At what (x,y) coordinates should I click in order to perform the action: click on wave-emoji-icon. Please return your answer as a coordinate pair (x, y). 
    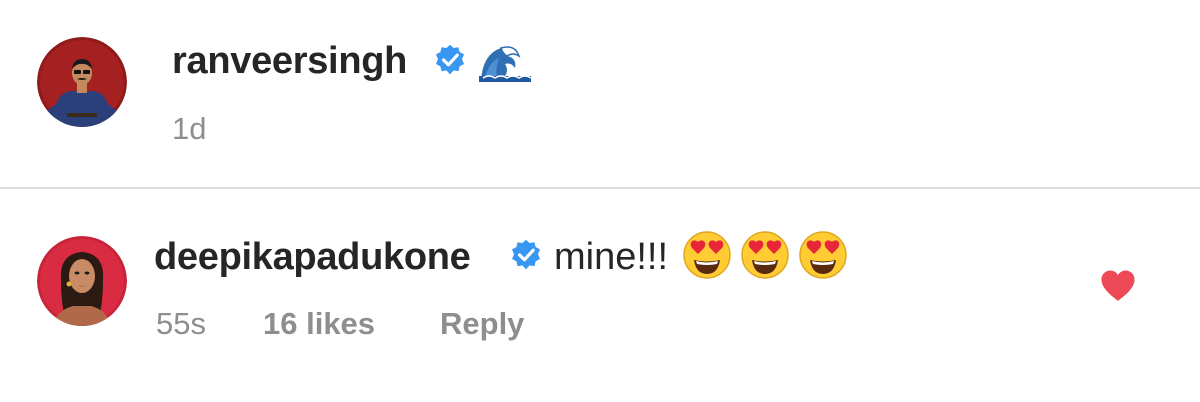
    Looking at the image, I should click on (505, 63).